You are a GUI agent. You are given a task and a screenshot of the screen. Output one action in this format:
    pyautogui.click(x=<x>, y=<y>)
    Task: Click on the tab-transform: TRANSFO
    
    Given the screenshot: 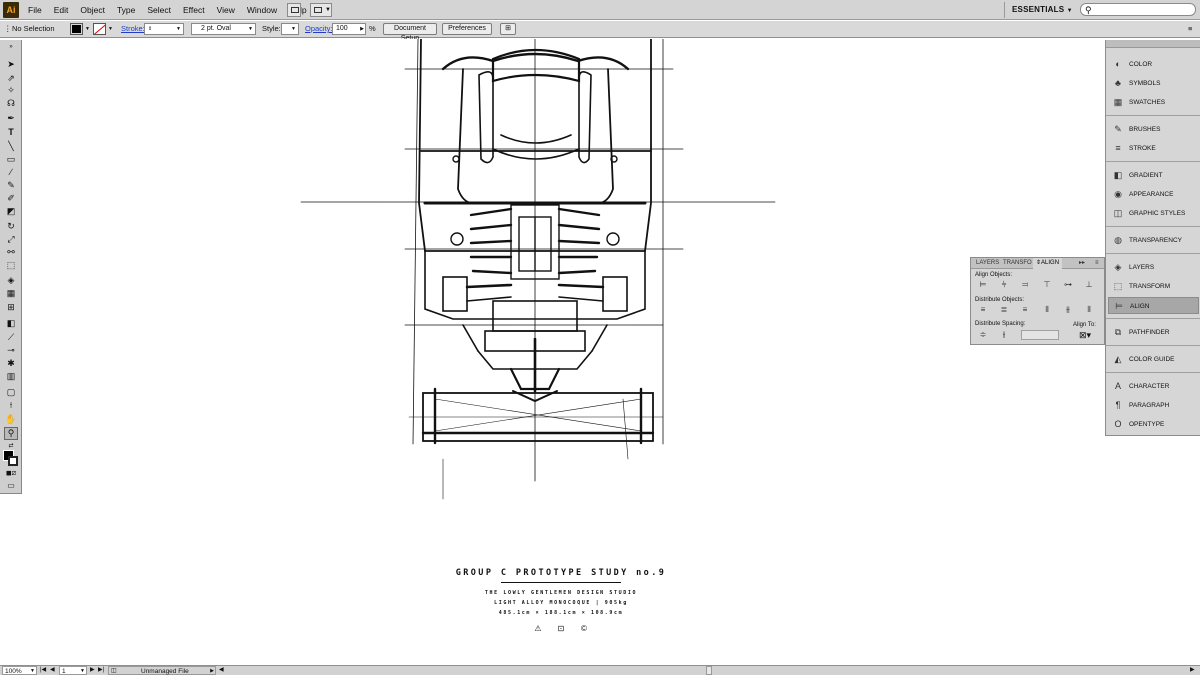 What is the action you would take?
    pyautogui.click(x=1017, y=263)
    